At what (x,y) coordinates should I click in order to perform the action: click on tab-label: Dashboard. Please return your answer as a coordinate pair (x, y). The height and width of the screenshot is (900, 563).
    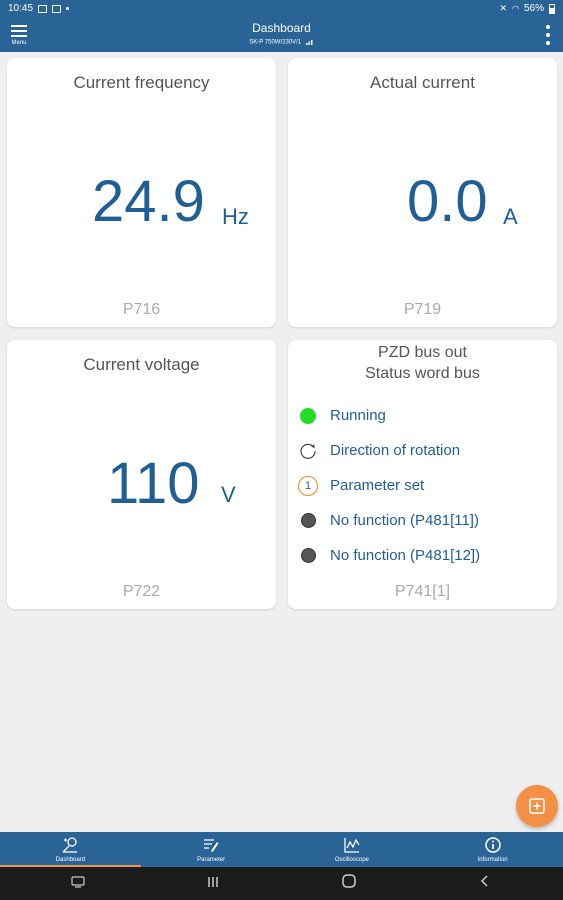
    Looking at the image, I should click on (70, 860).